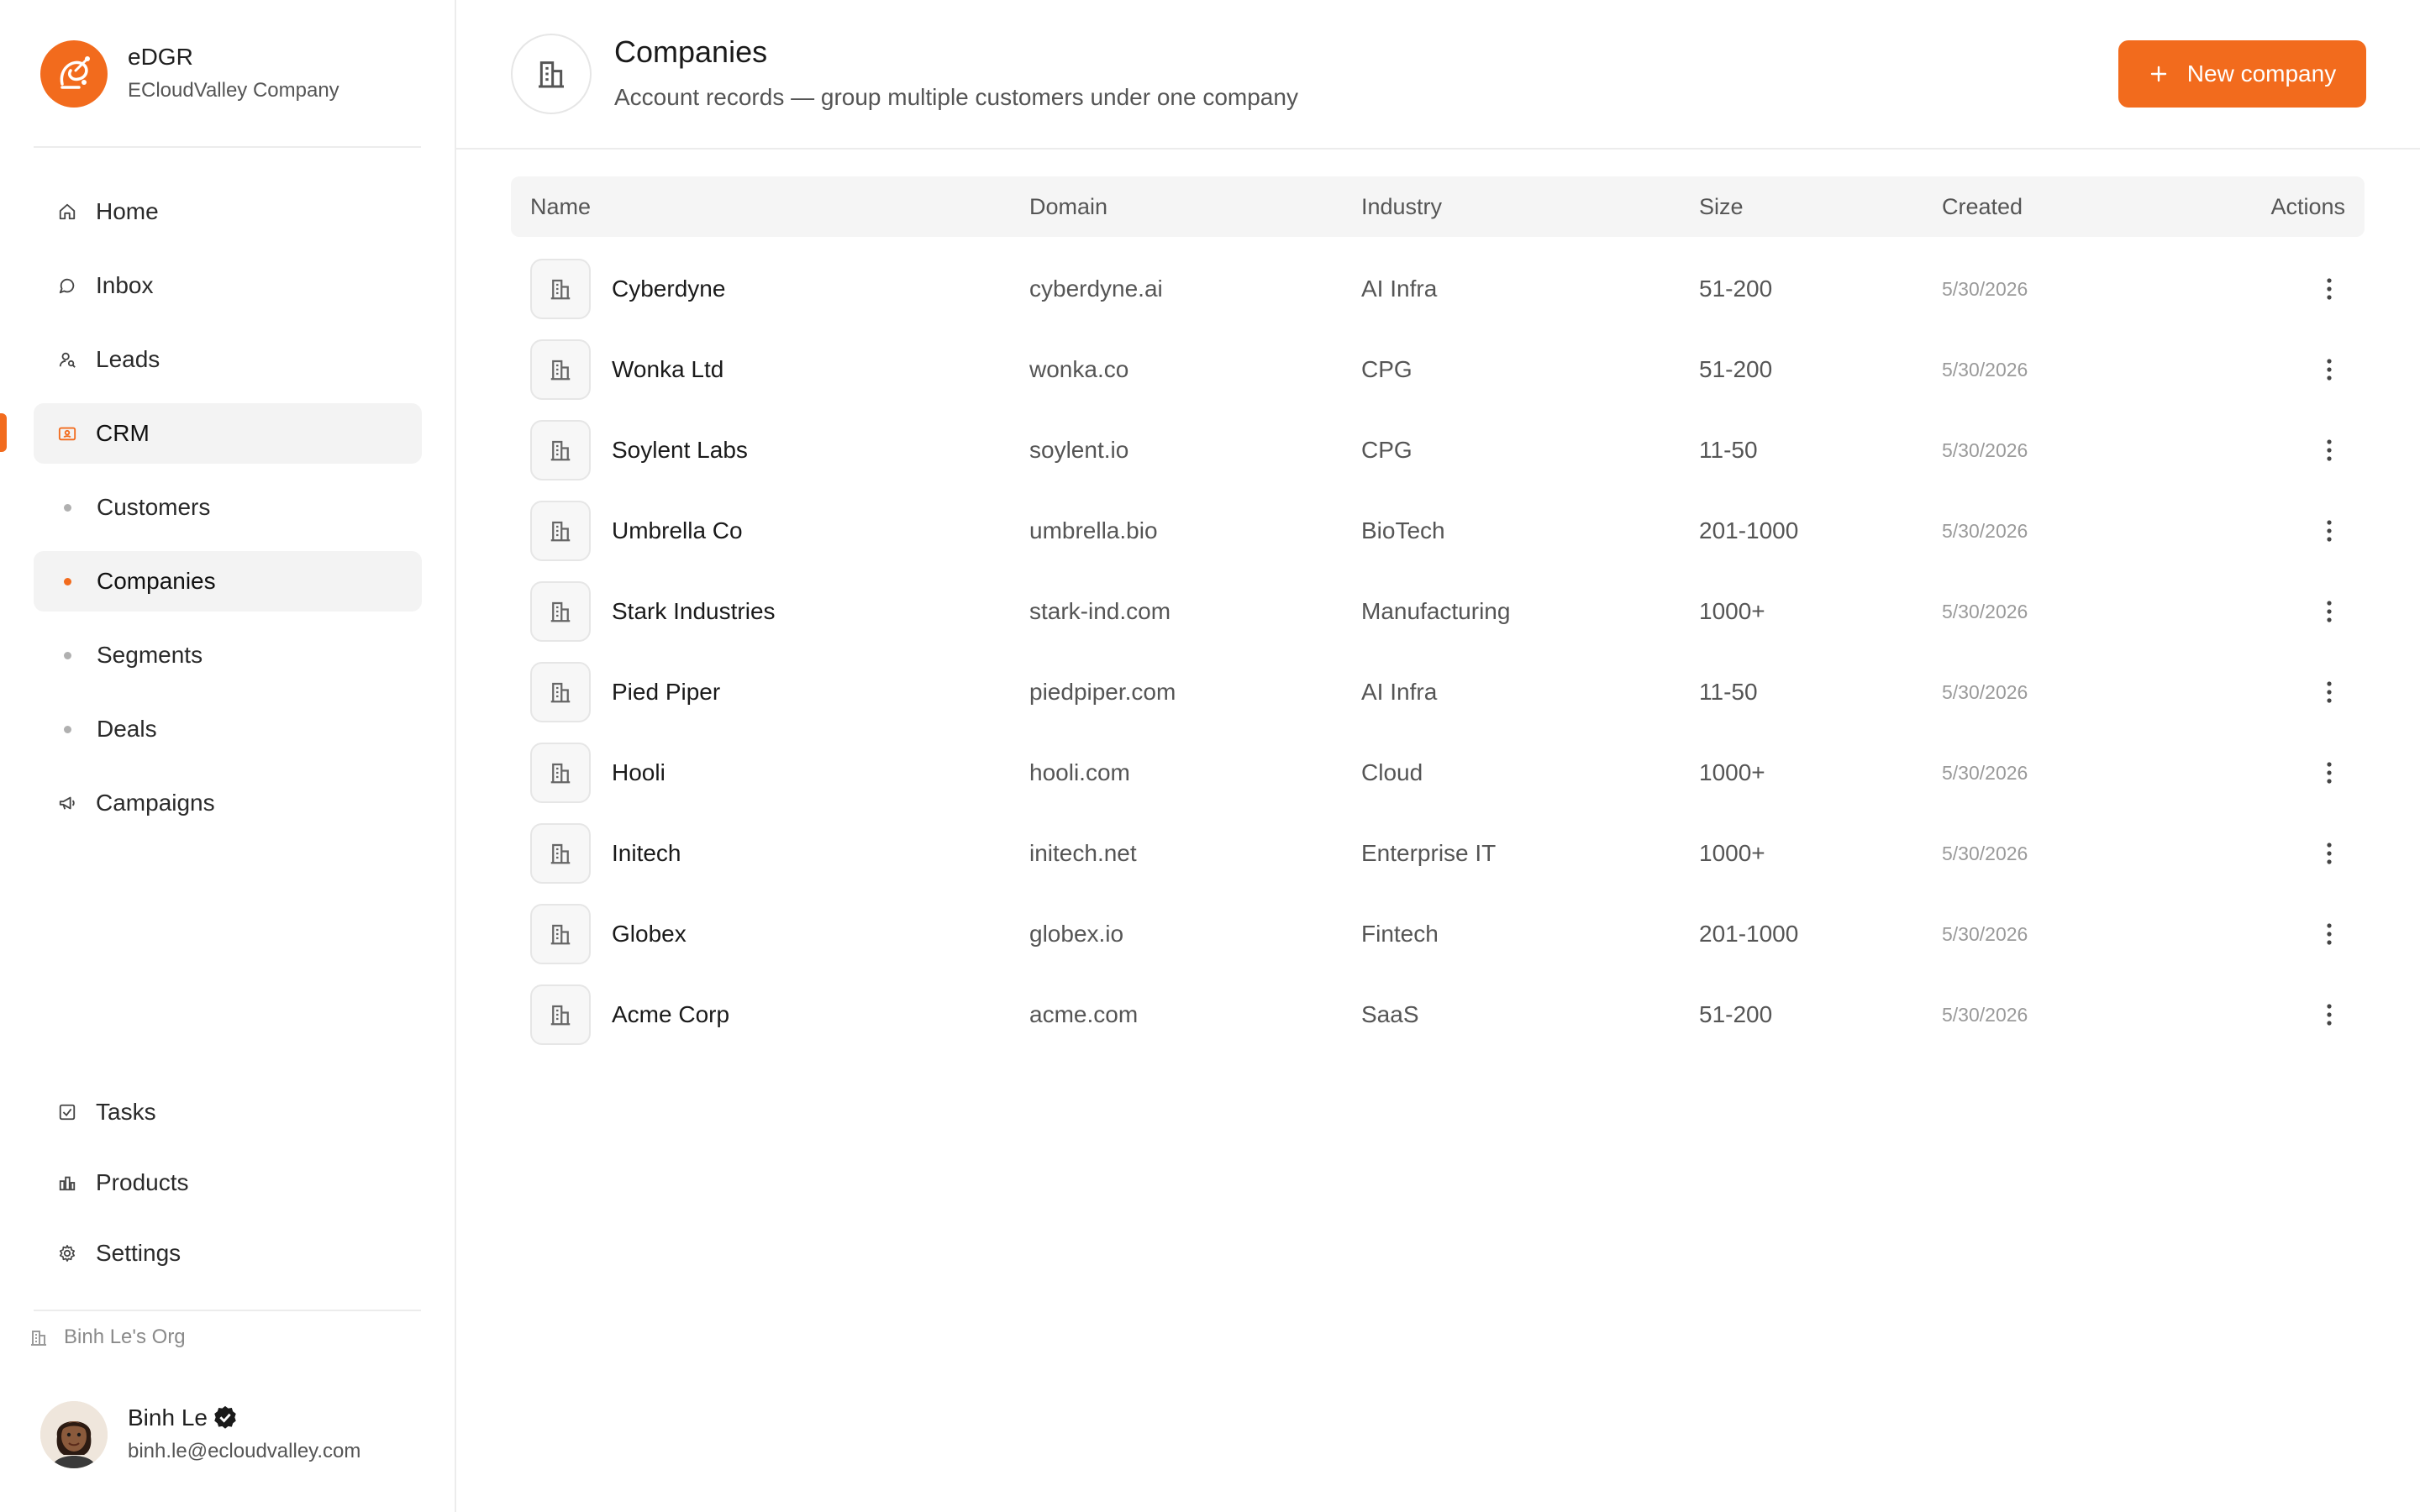  What do you see at coordinates (694, 611) in the screenshot?
I see `company-name: Stark Industries` at bounding box center [694, 611].